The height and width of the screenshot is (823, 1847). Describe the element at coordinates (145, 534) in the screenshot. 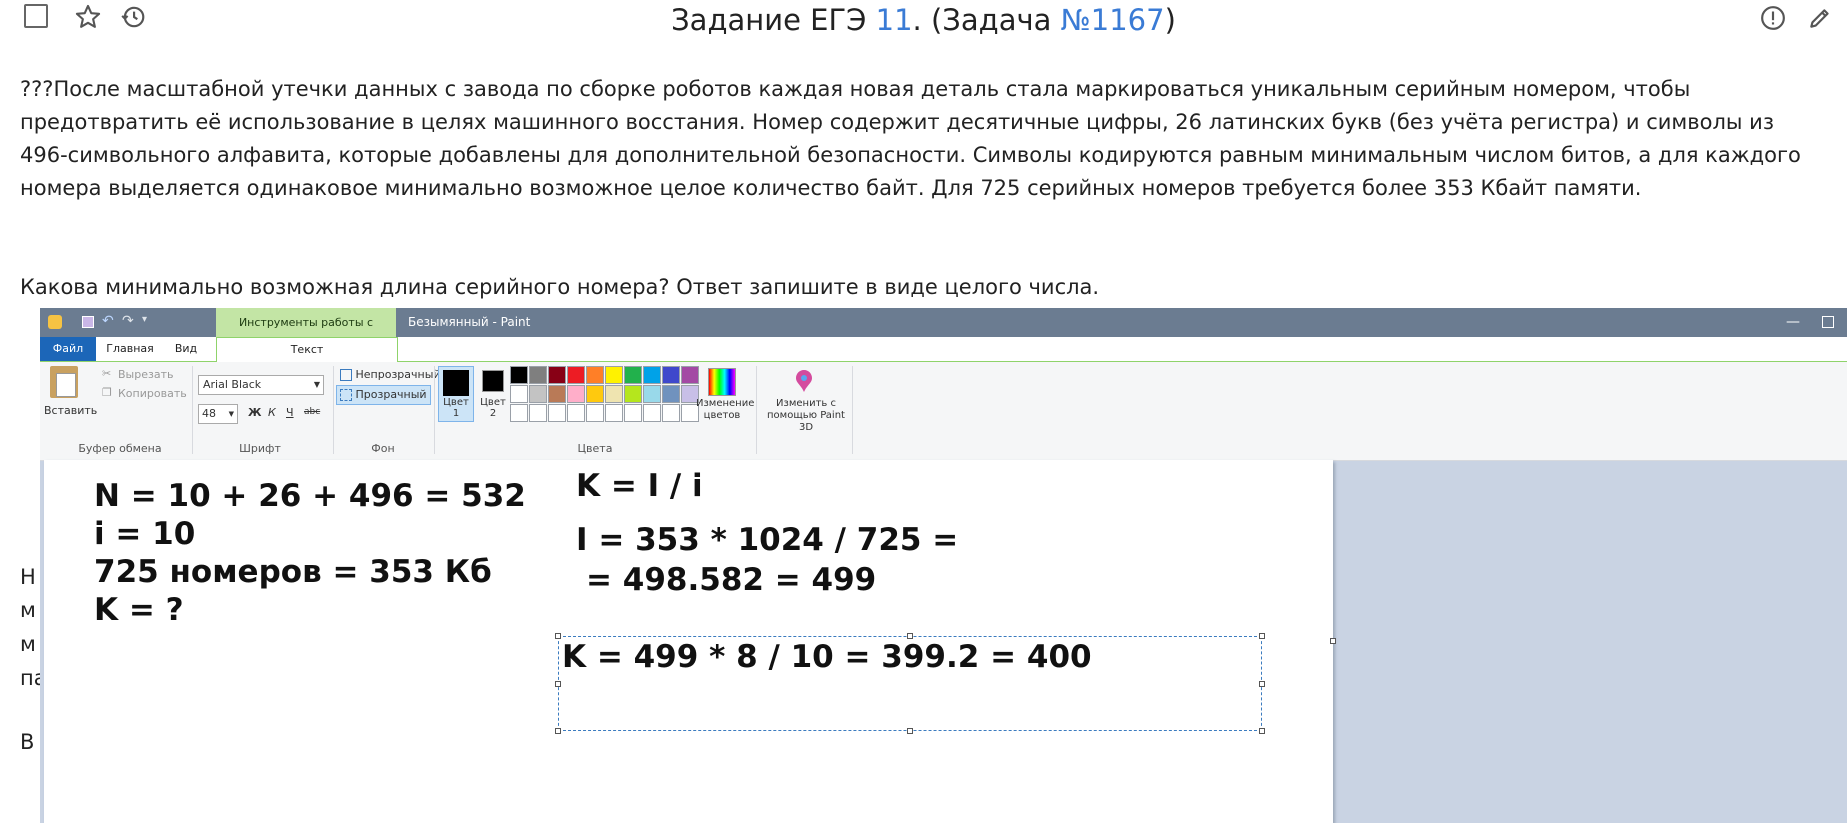

I see `canvas-text-line: i = 10` at that location.